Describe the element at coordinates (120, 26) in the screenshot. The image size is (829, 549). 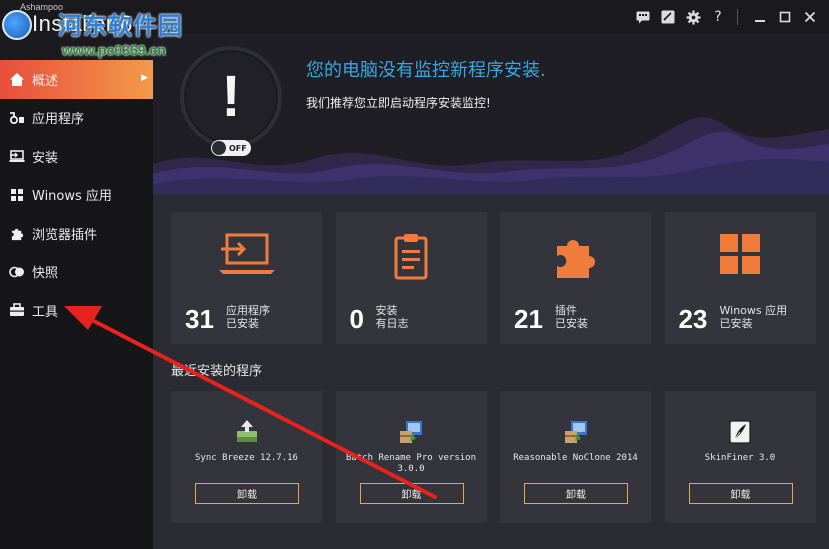
I see `watermark-title: 河东软件园` at that location.